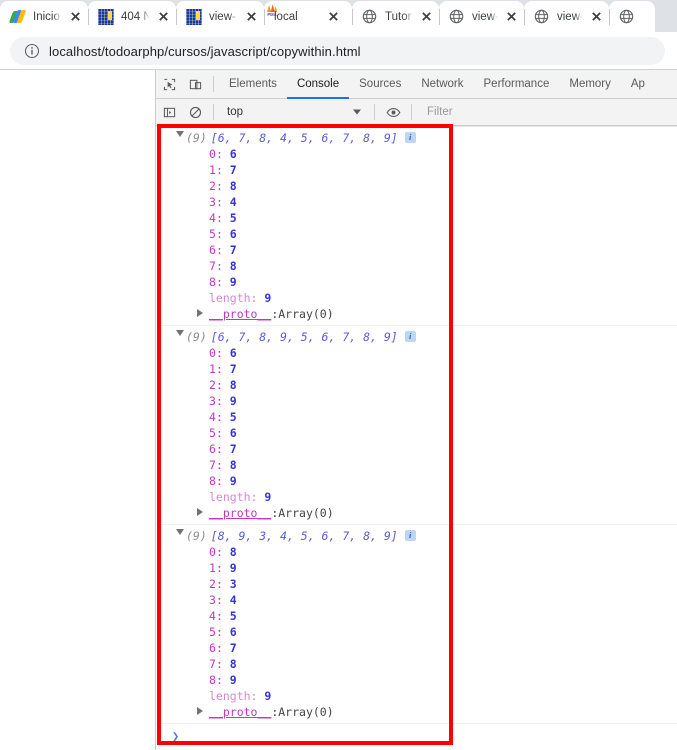 Image resolution: width=677 pixels, height=750 pixels. Describe the element at coordinates (233, 584) in the screenshot. I see `array-entry-value: 3` at that location.